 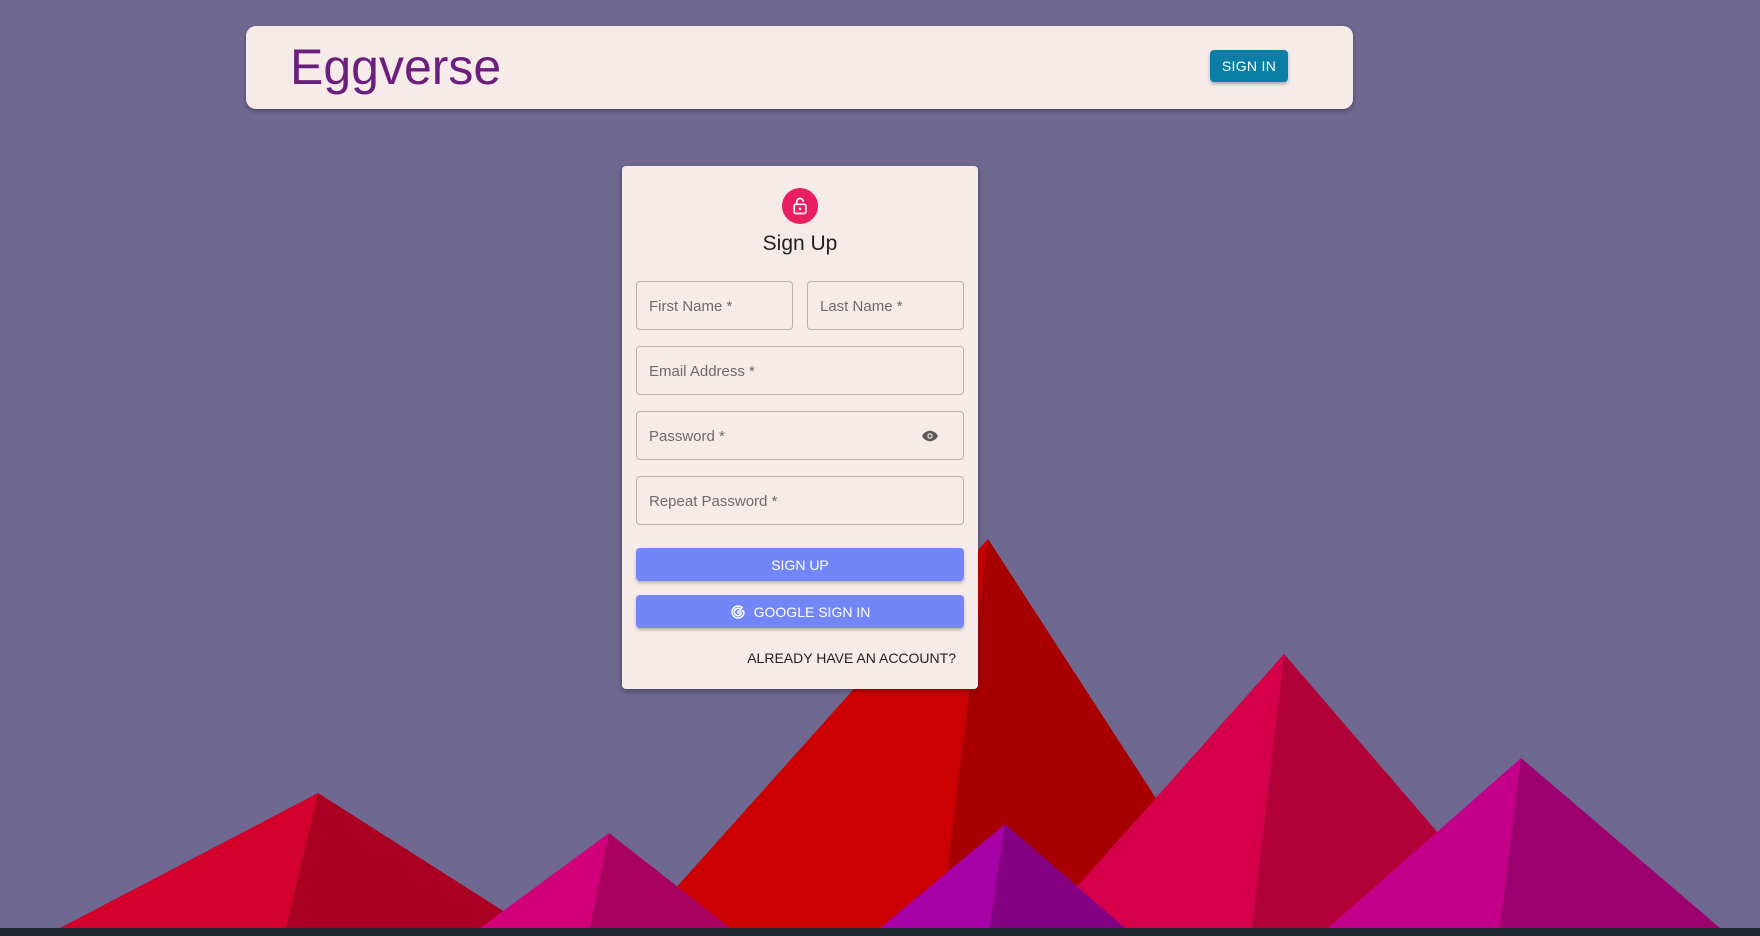 What do you see at coordinates (930, 438) in the screenshot?
I see `eye-icon` at bounding box center [930, 438].